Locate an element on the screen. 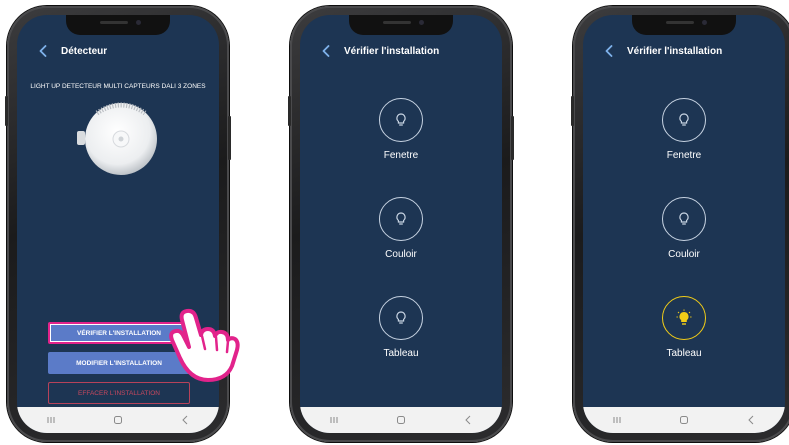 The width and height of the screenshot is (789, 445). tap-hand-icon is located at coordinates (200, 344).